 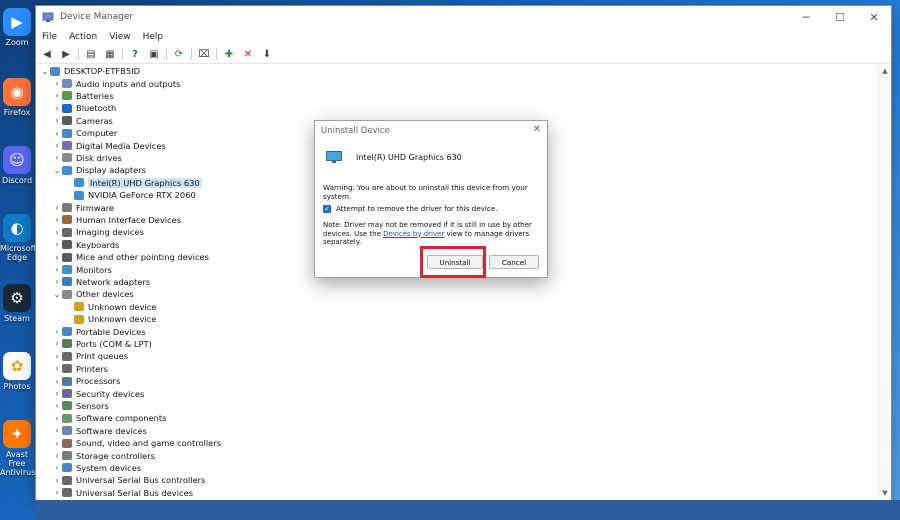 What do you see at coordinates (327, 208) in the screenshot?
I see `remove-driver-checkbox: ✓` at bounding box center [327, 208].